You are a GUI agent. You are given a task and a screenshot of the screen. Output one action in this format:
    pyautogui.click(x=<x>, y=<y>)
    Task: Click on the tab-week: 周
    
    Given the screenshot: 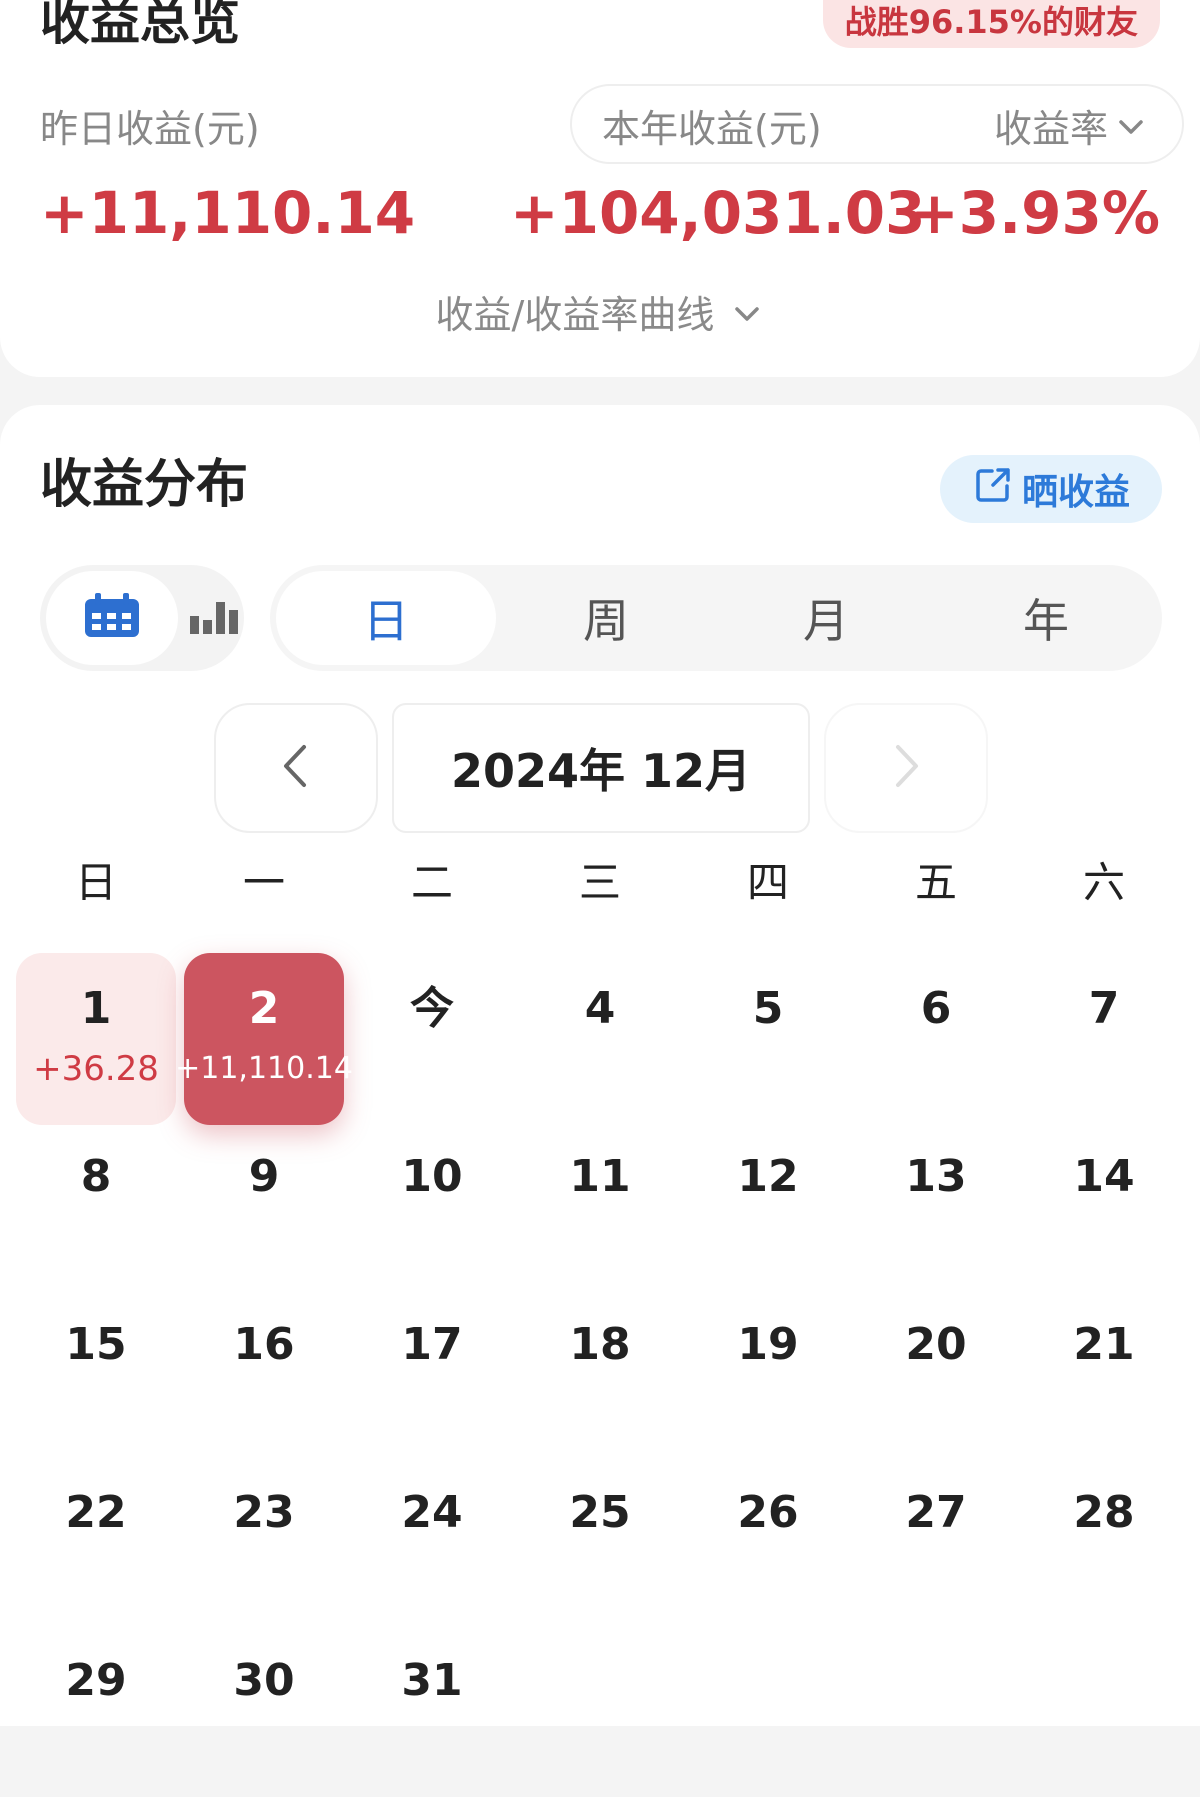 What is the action you would take?
    pyautogui.click(x=606, y=618)
    